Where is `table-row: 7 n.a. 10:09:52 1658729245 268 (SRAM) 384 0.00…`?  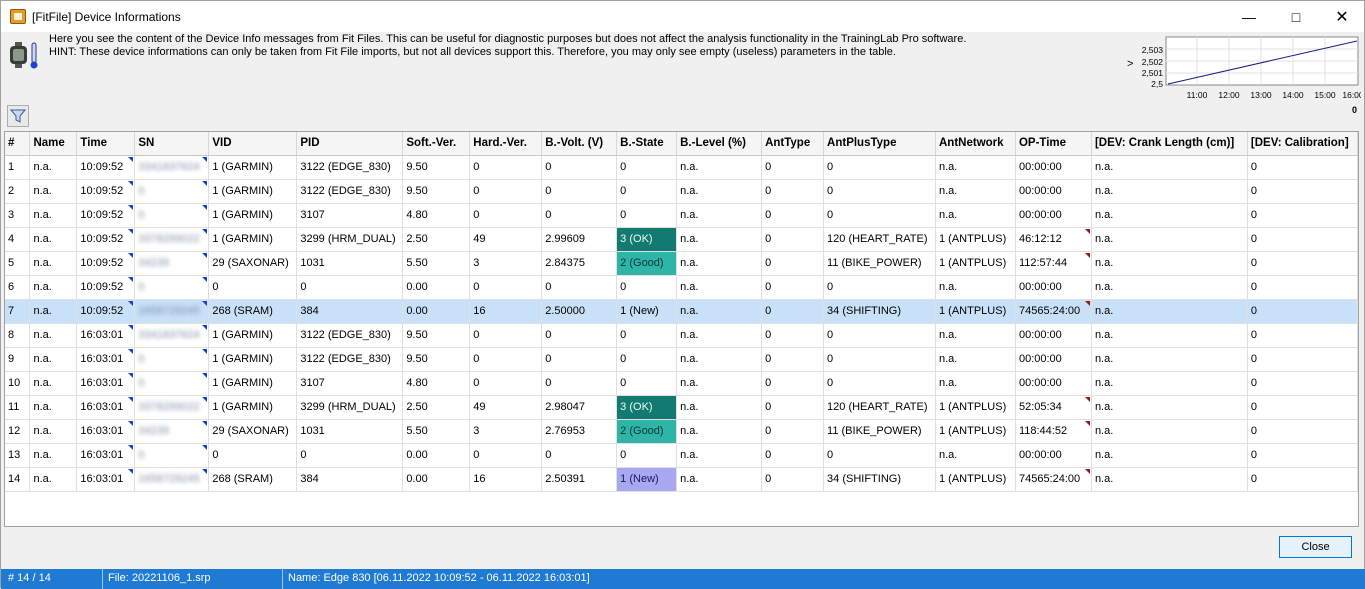 table-row: 7 n.a. 10:09:52 1658729245 268 (SRAM) 384 0.00… is located at coordinates (681, 311).